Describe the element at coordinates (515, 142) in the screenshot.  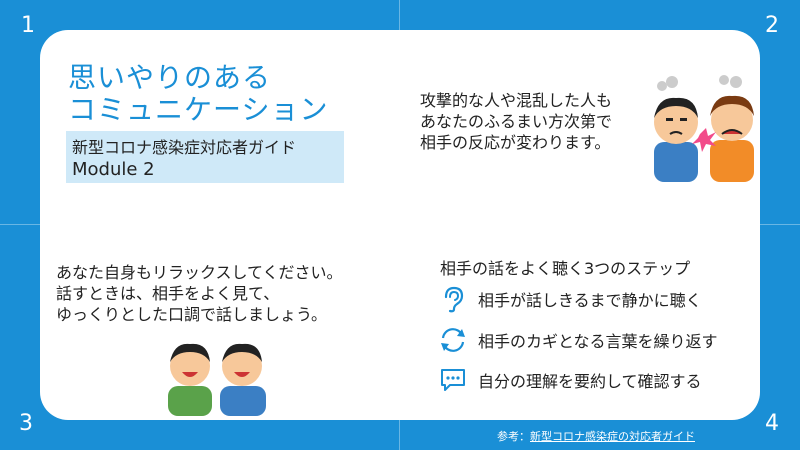
I see `text-line: 相手の反応が変わります。` at that location.